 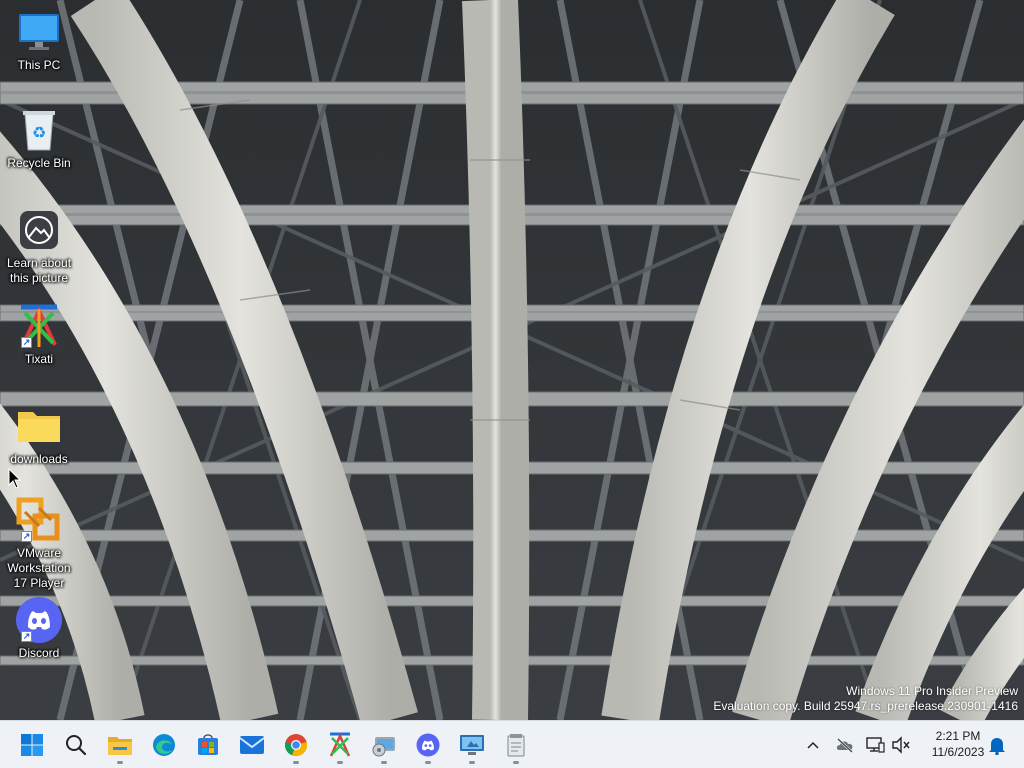 I want to click on taskbar-microsoft-store, so click(x=208, y=745).